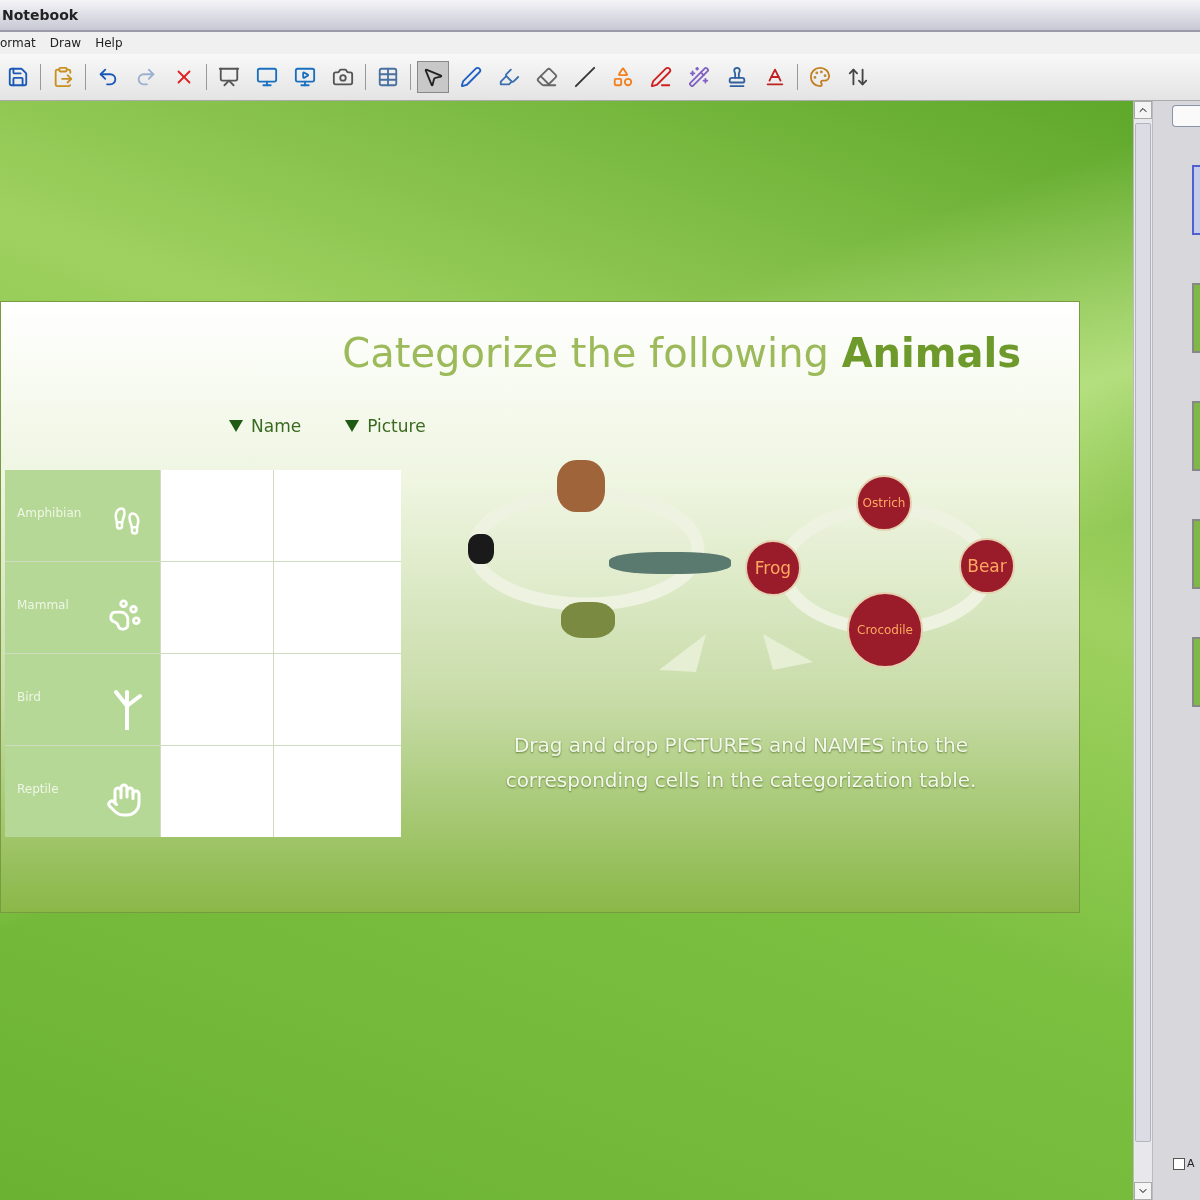  What do you see at coordinates (38, 789) in the screenshot?
I see `row-label: Reptile` at bounding box center [38, 789].